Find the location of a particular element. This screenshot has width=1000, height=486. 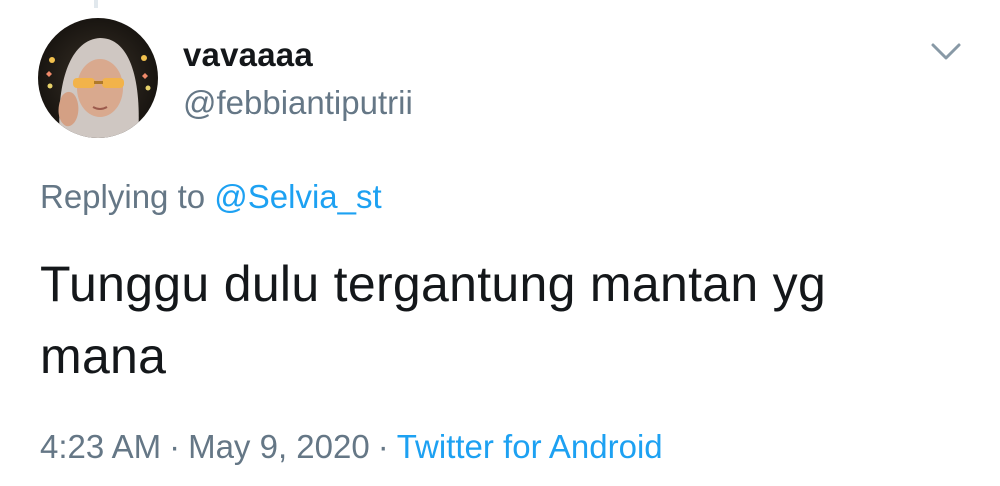

thread-connector is located at coordinates (96, 4).